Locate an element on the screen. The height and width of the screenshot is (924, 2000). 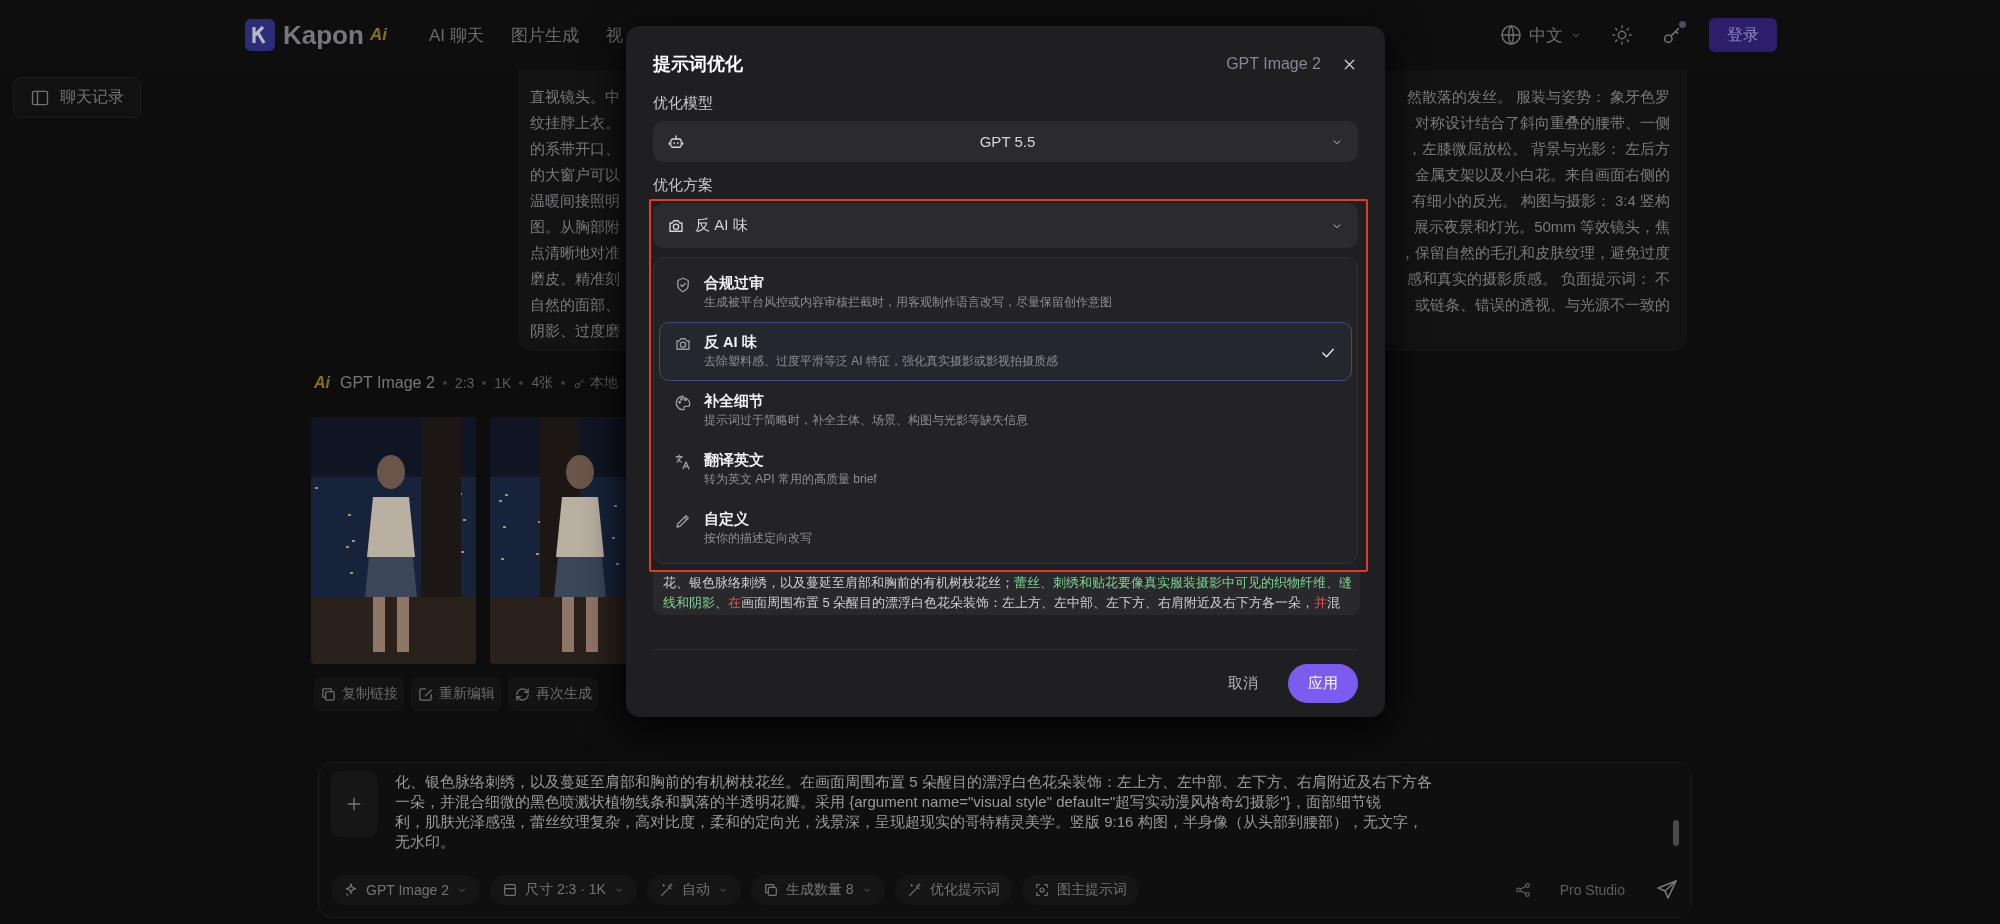
send-icon is located at coordinates (1667, 890).